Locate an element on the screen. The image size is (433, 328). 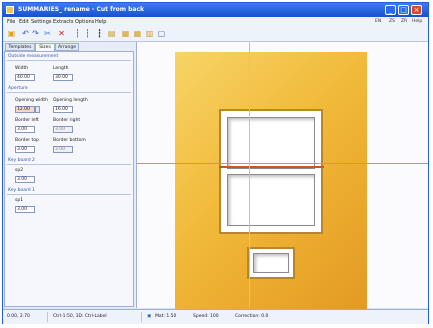
menu-help: Help is located at coordinates (100, 22).